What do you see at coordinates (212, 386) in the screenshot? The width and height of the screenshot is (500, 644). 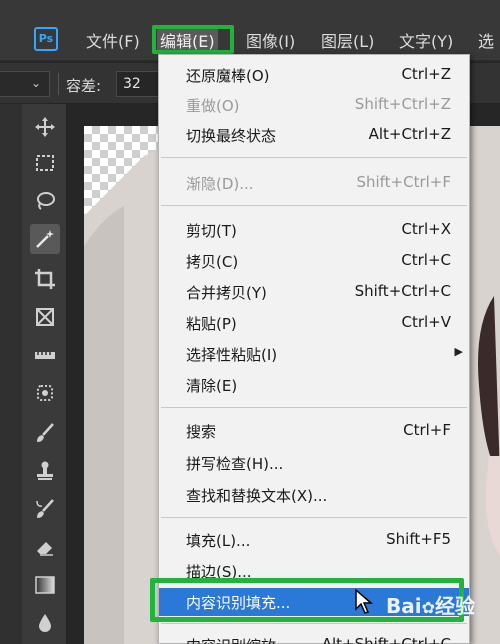 I see `menu-item-label: 清除(E)` at bounding box center [212, 386].